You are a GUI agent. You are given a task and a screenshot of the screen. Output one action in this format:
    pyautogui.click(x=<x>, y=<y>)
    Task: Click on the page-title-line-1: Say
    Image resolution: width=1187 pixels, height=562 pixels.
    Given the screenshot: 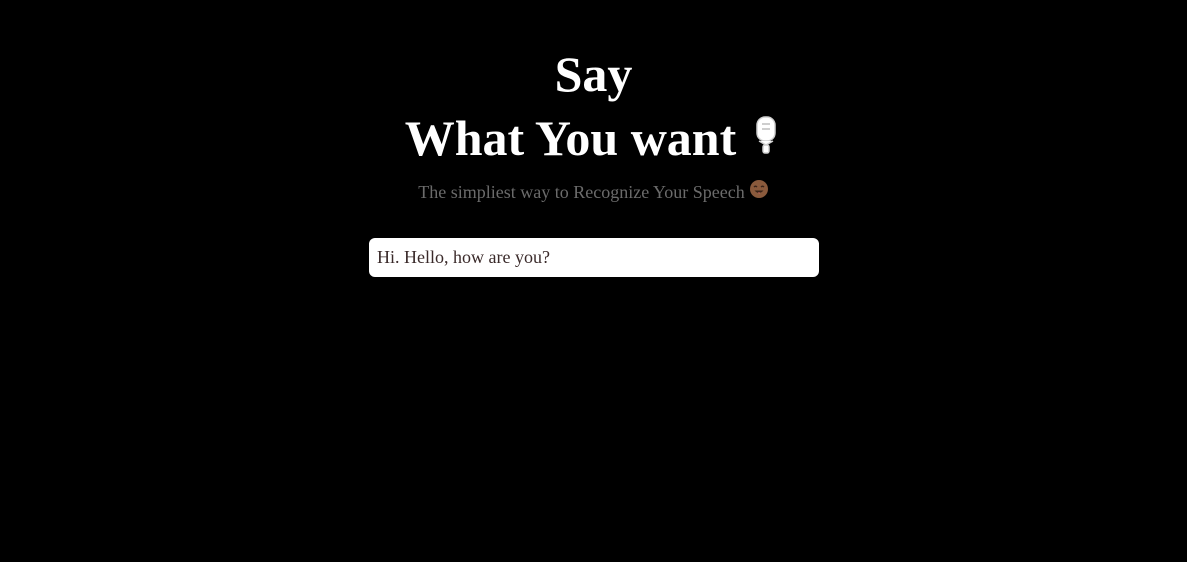 What is the action you would take?
    pyautogui.click(x=593, y=74)
    